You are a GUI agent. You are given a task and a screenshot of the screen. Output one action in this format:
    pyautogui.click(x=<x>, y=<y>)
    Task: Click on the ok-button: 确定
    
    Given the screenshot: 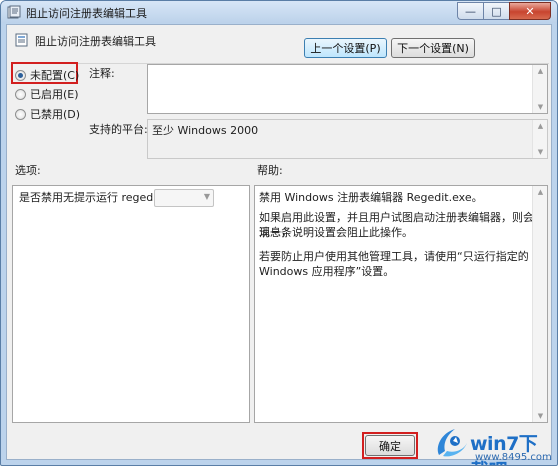 What is the action you would take?
    pyautogui.click(x=390, y=445)
    